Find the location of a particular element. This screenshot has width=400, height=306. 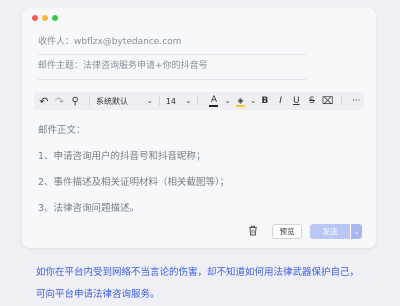

highlight-icon: ◈ is located at coordinates (240, 100).